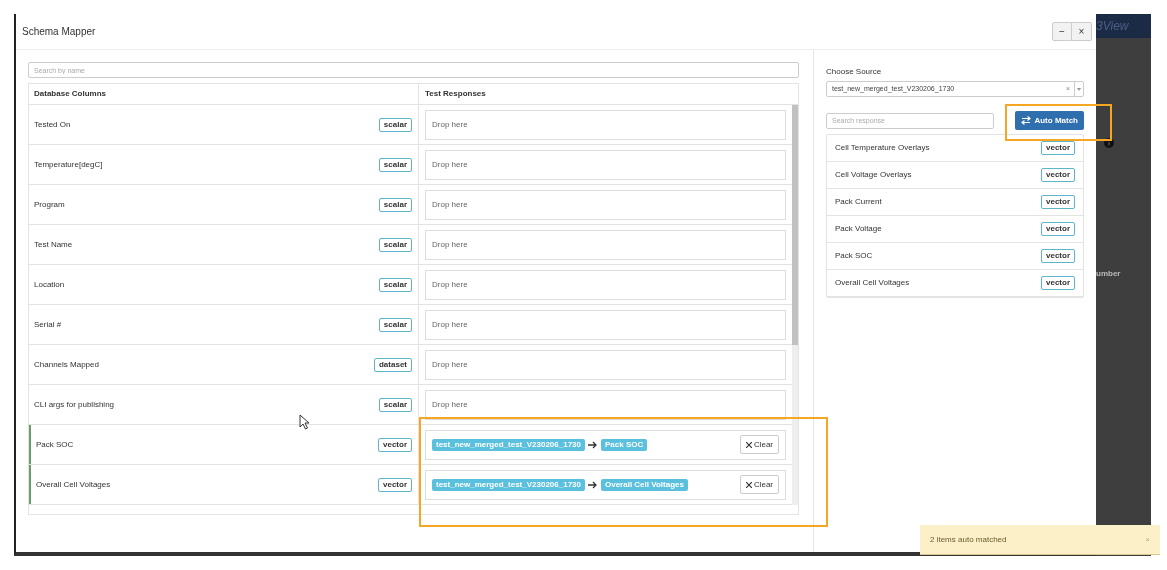 The height and width of the screenshot is (570, 1167). What do you see at coordinates (49, 284) in the screenshot?
I see `column-name: Location` at bounding box center [49, 284].